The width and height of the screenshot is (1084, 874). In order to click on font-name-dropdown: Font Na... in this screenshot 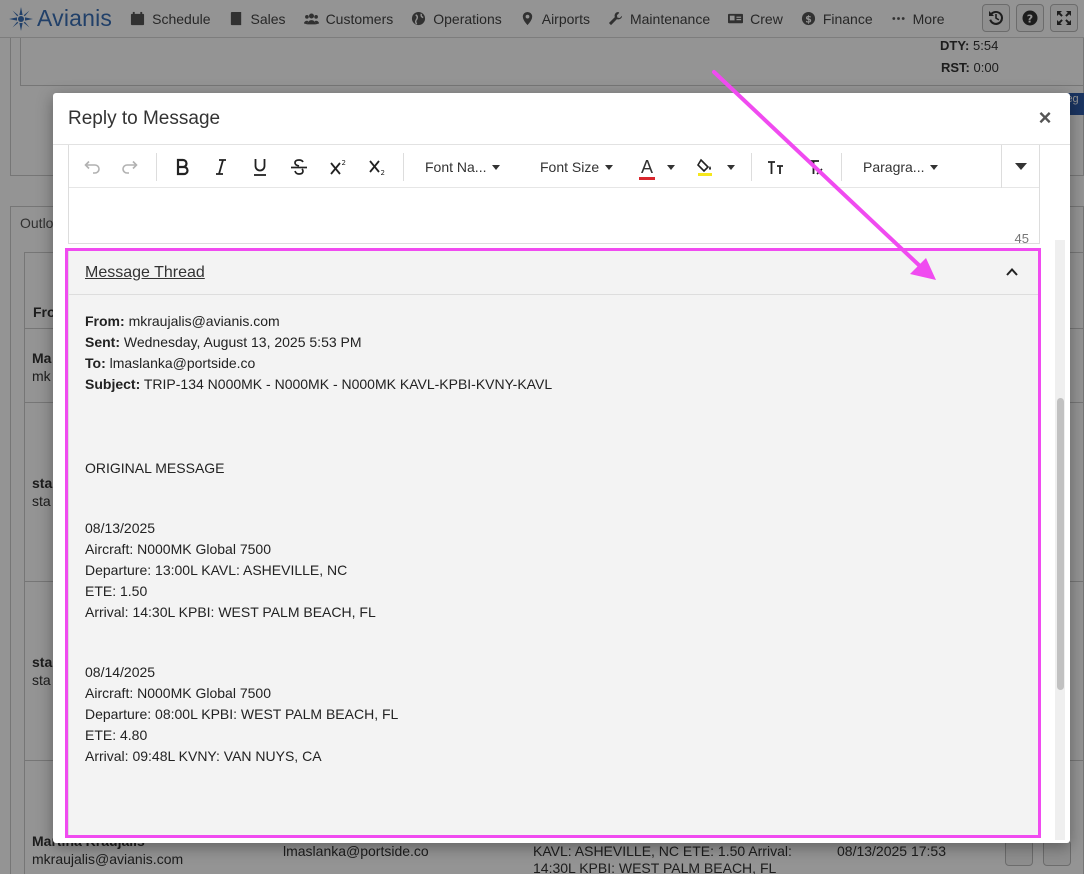, I will do `click(463, 167)`.